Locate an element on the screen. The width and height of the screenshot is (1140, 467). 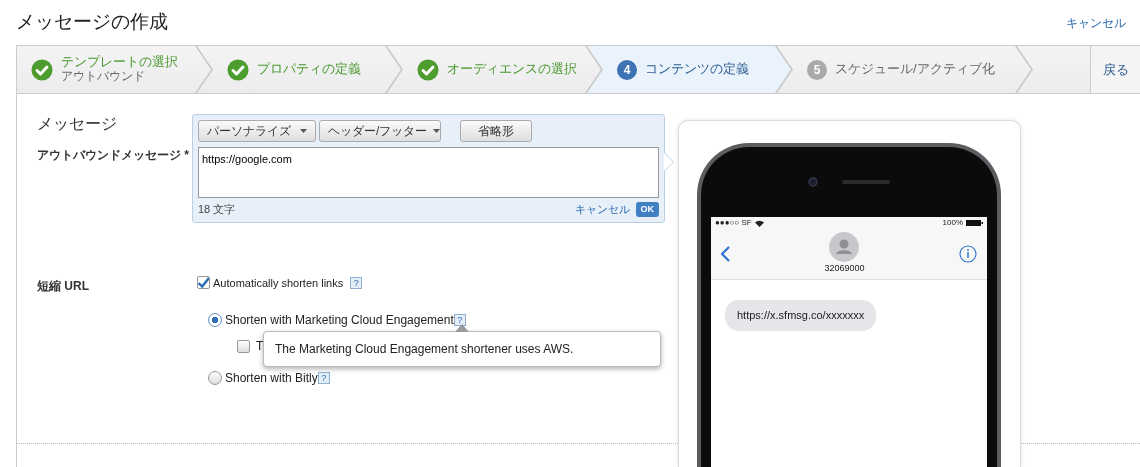
radio-label: Shorten with Bitly is located at coordinates (271, 378).